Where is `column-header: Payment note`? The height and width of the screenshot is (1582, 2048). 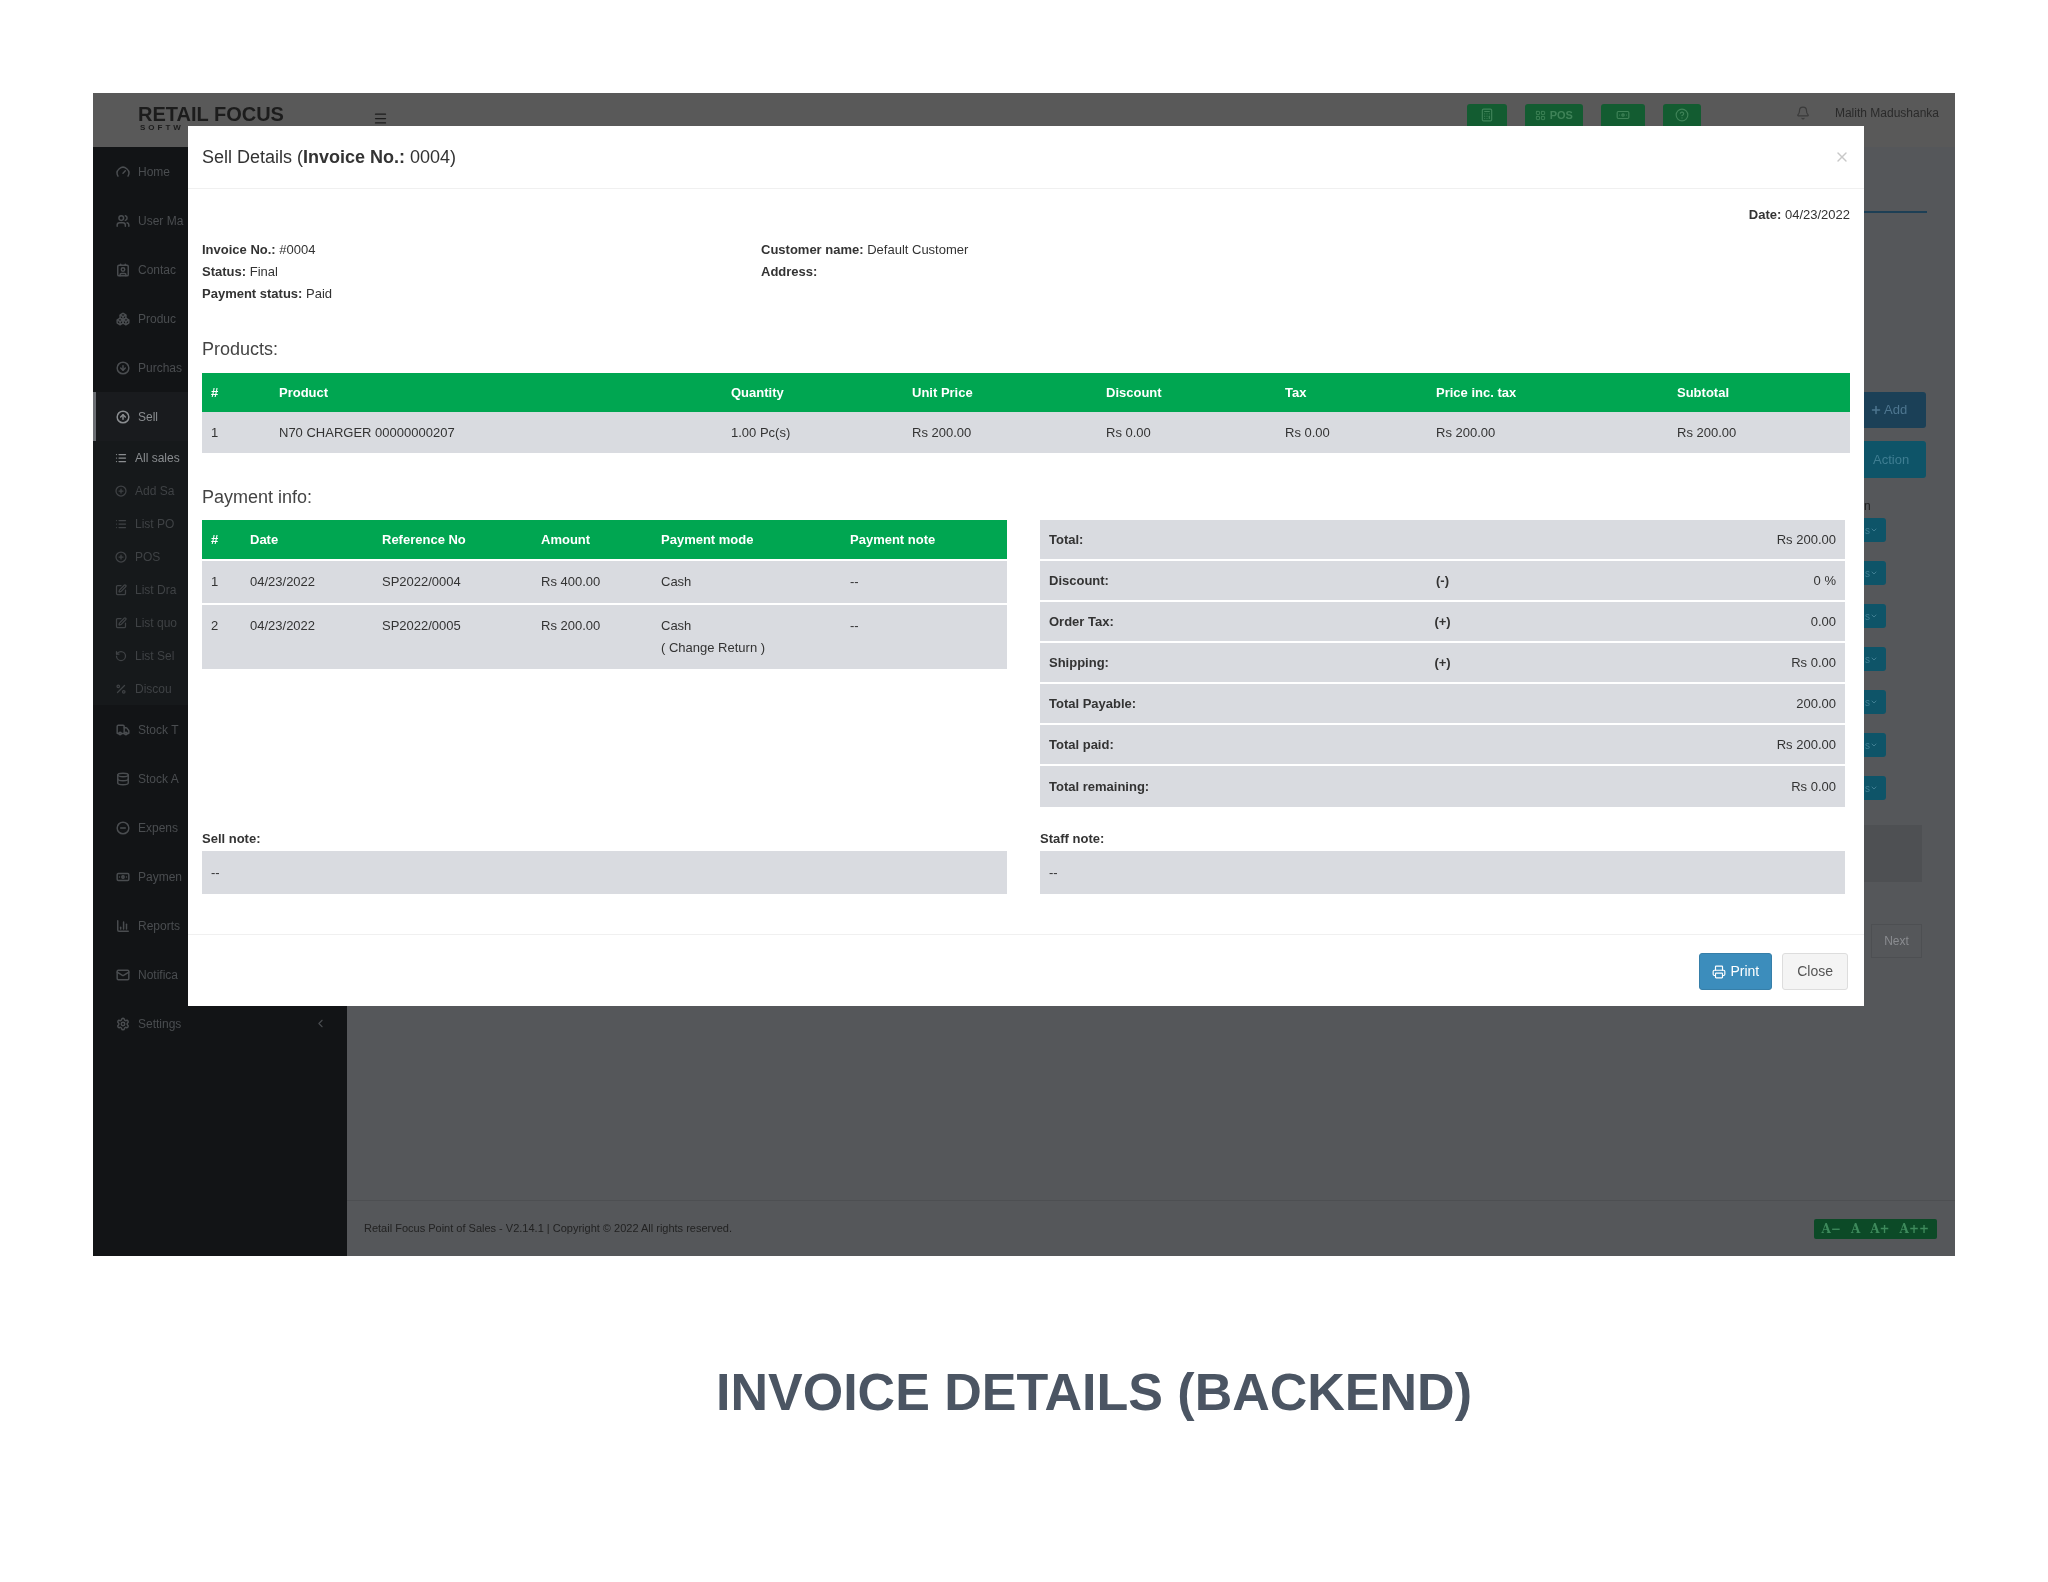
column-header: Payment note is located at coordinates (893, 539).